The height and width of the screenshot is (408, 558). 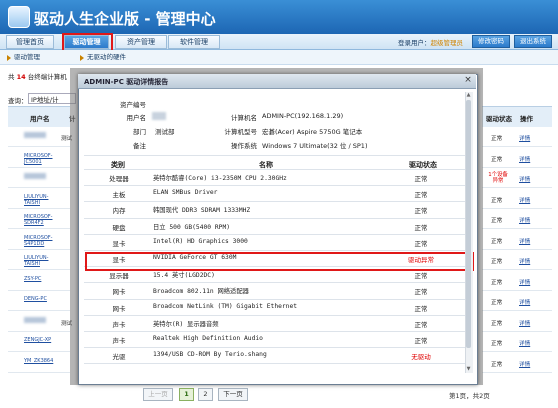 I want to click on detail-row-category: 处理器, so click(x=119, y=179).